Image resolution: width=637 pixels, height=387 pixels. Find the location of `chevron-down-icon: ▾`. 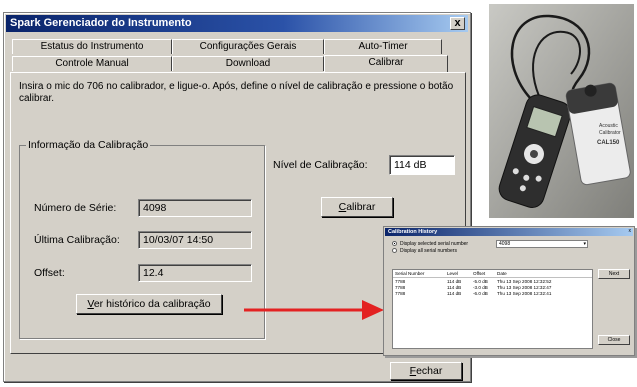

chevron-down-icon: ▾ is located at coordinates (584, 244).